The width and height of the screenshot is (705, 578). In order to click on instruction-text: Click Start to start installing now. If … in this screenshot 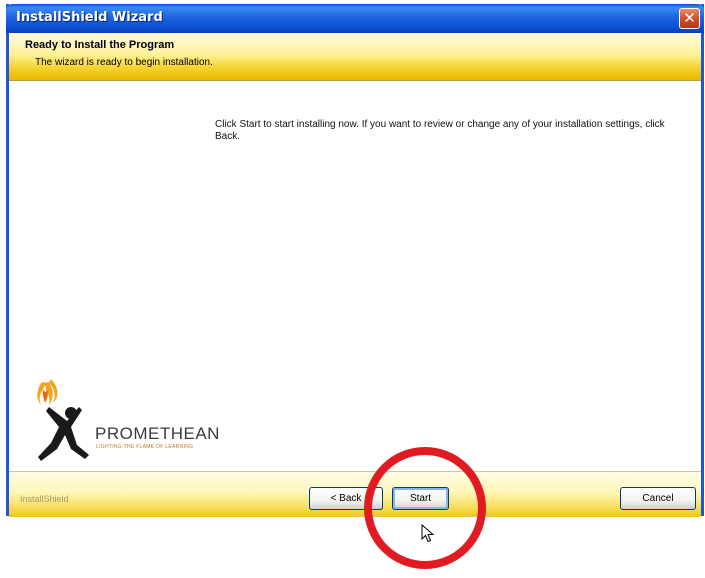, I will do `click(440, 130)`.